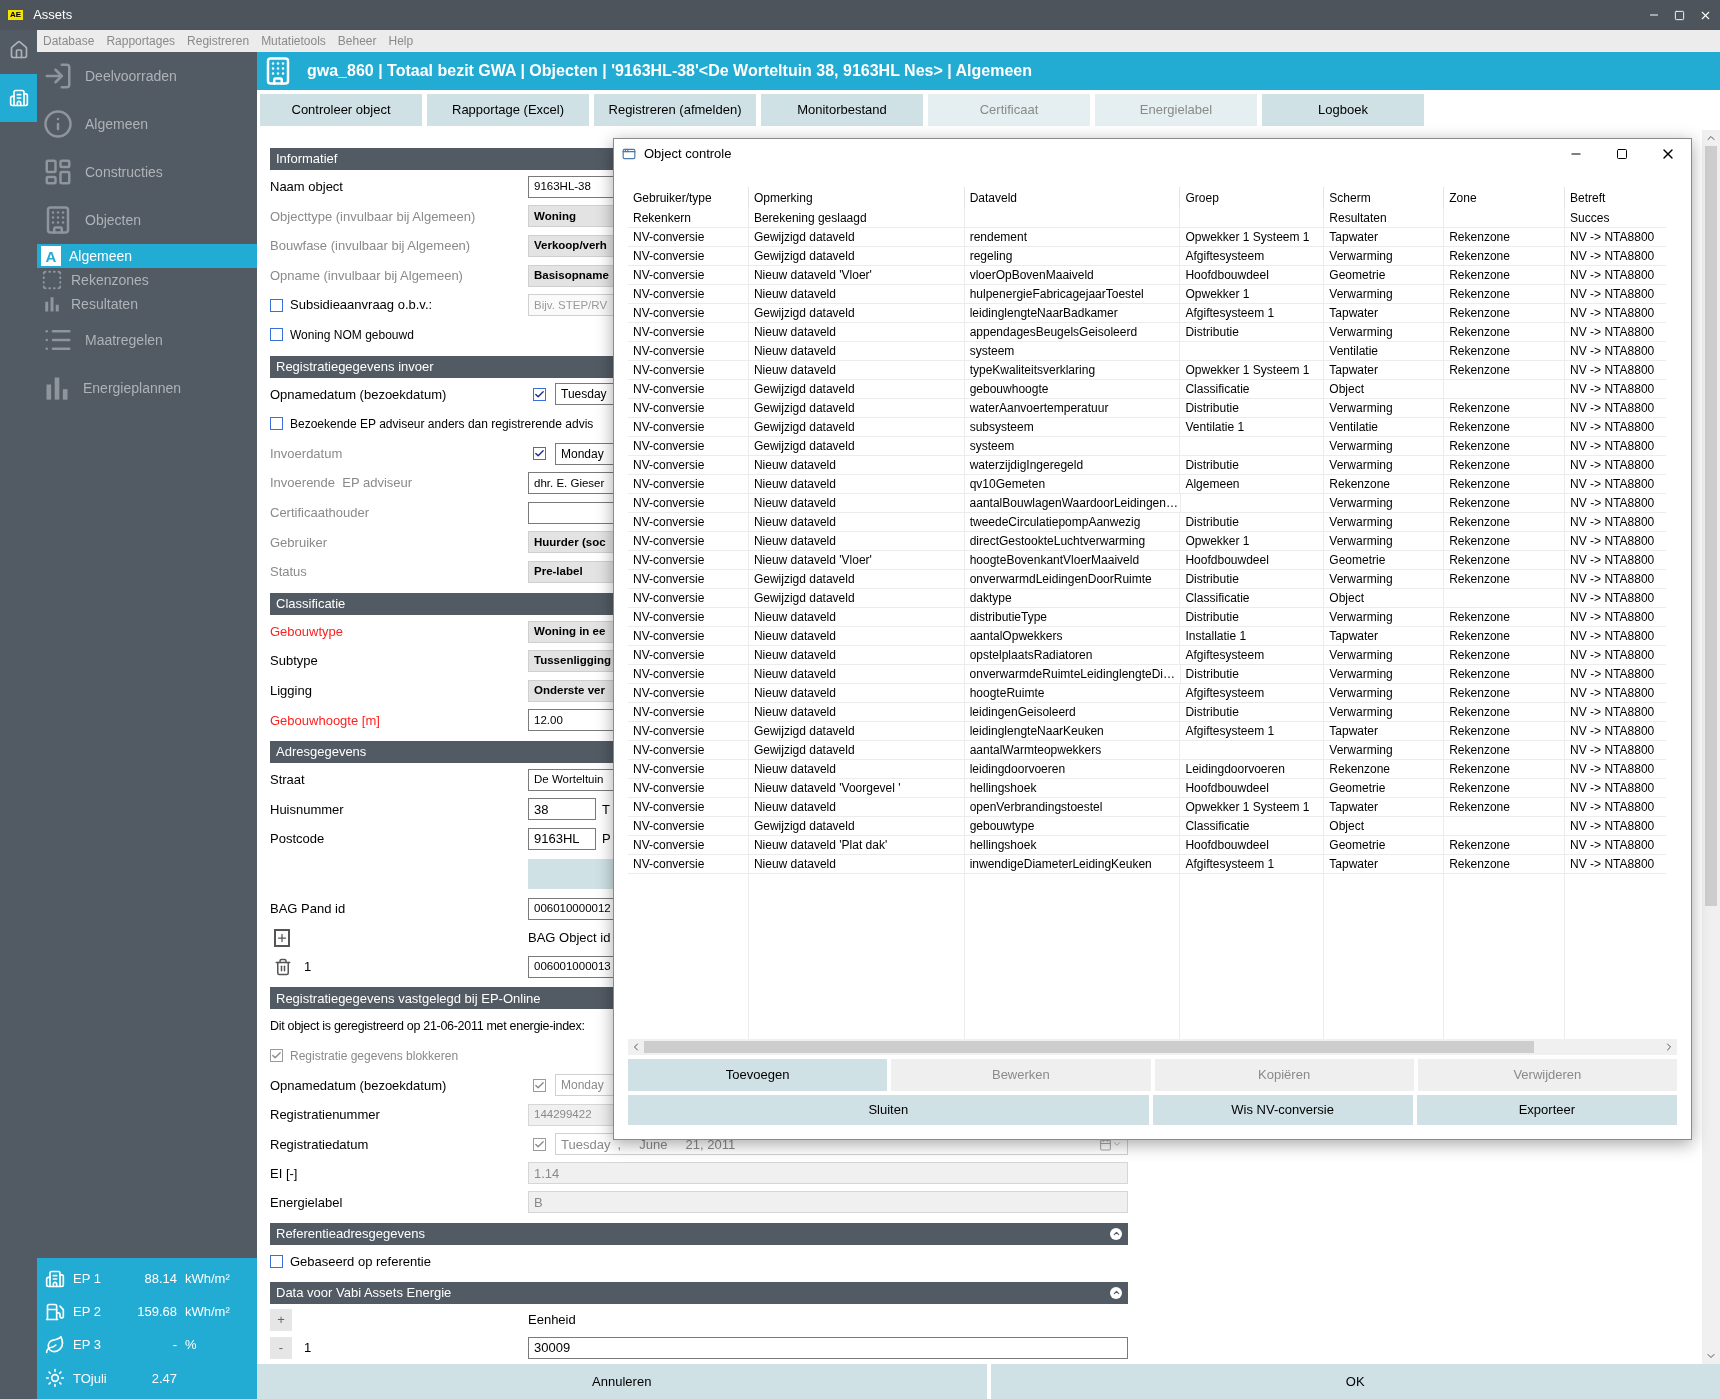 The image size is (1720, 1399). I want to click on input-field, so click(571, 512).